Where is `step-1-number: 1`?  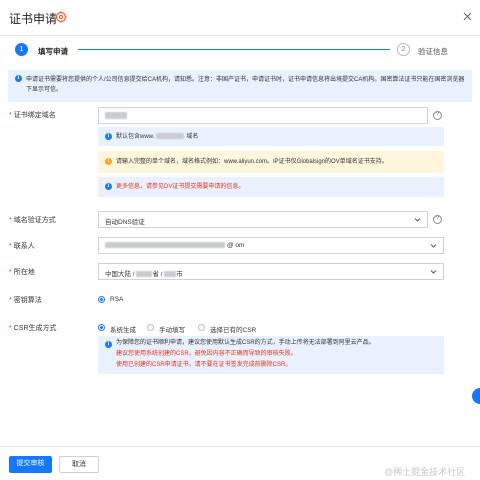
step-1-number: 1 is located at coordinates (21, 49).